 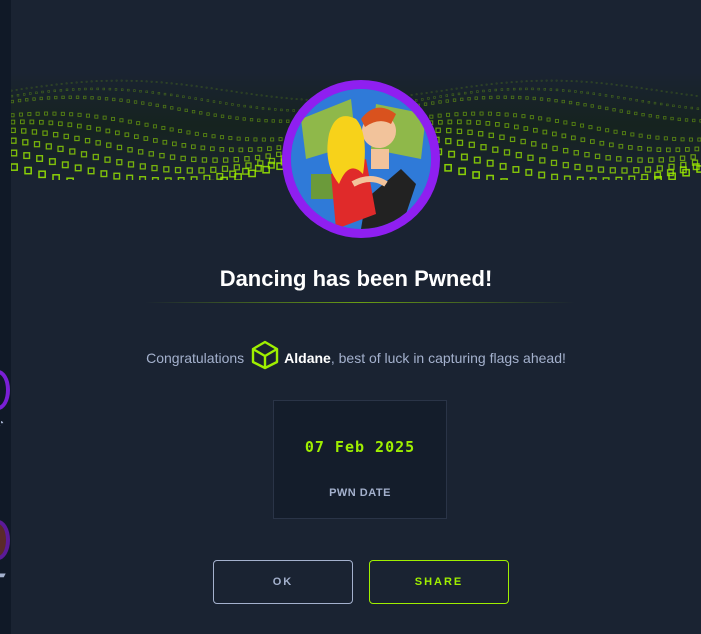 What do you see at coordinates (439, 582) in the screenshot?
I see `share-button: SHARE` at bounding box center [439, 582].